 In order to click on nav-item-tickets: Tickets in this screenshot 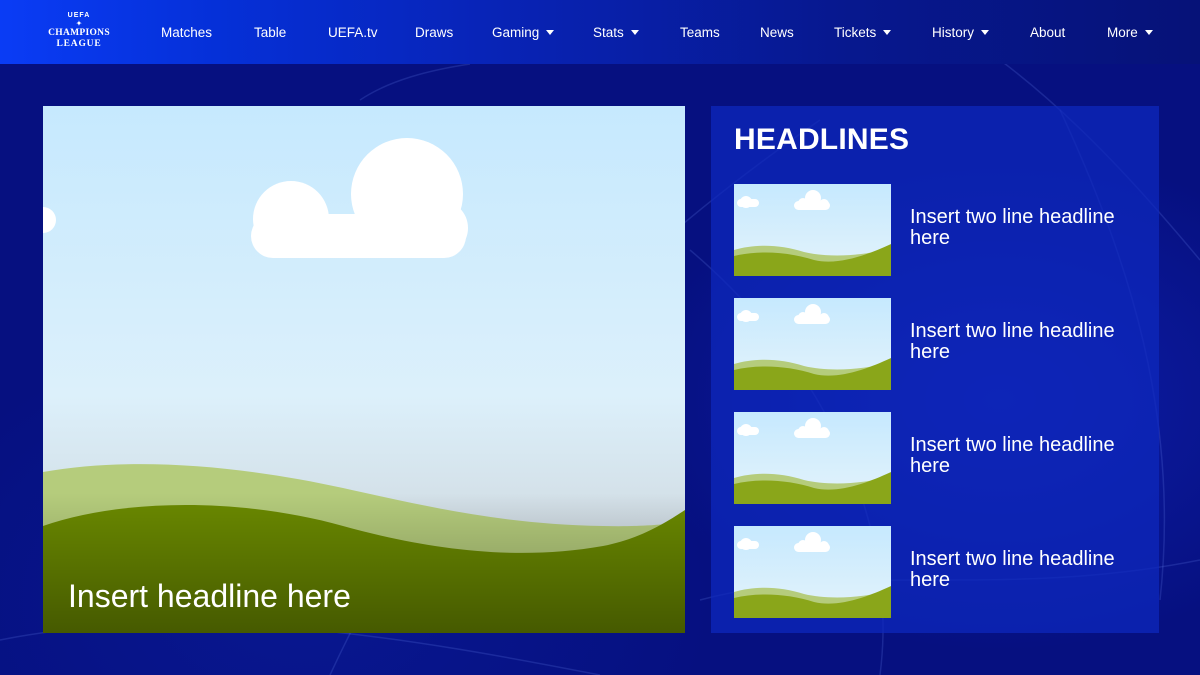, I will do `click(863, 32)`.